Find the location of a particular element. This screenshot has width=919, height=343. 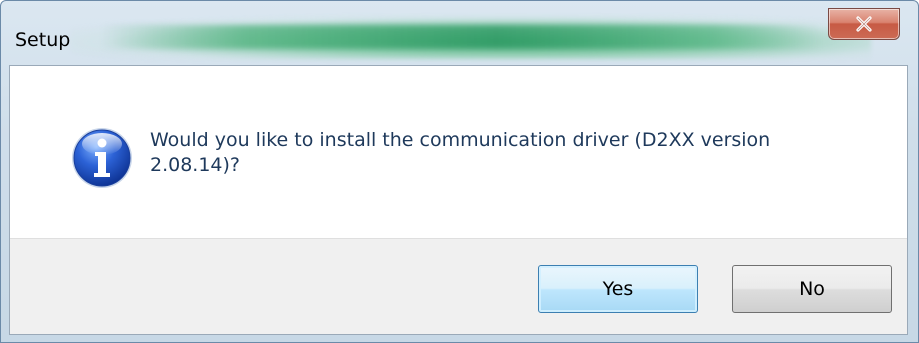

no-button: No is located at coordinates (812, 289).